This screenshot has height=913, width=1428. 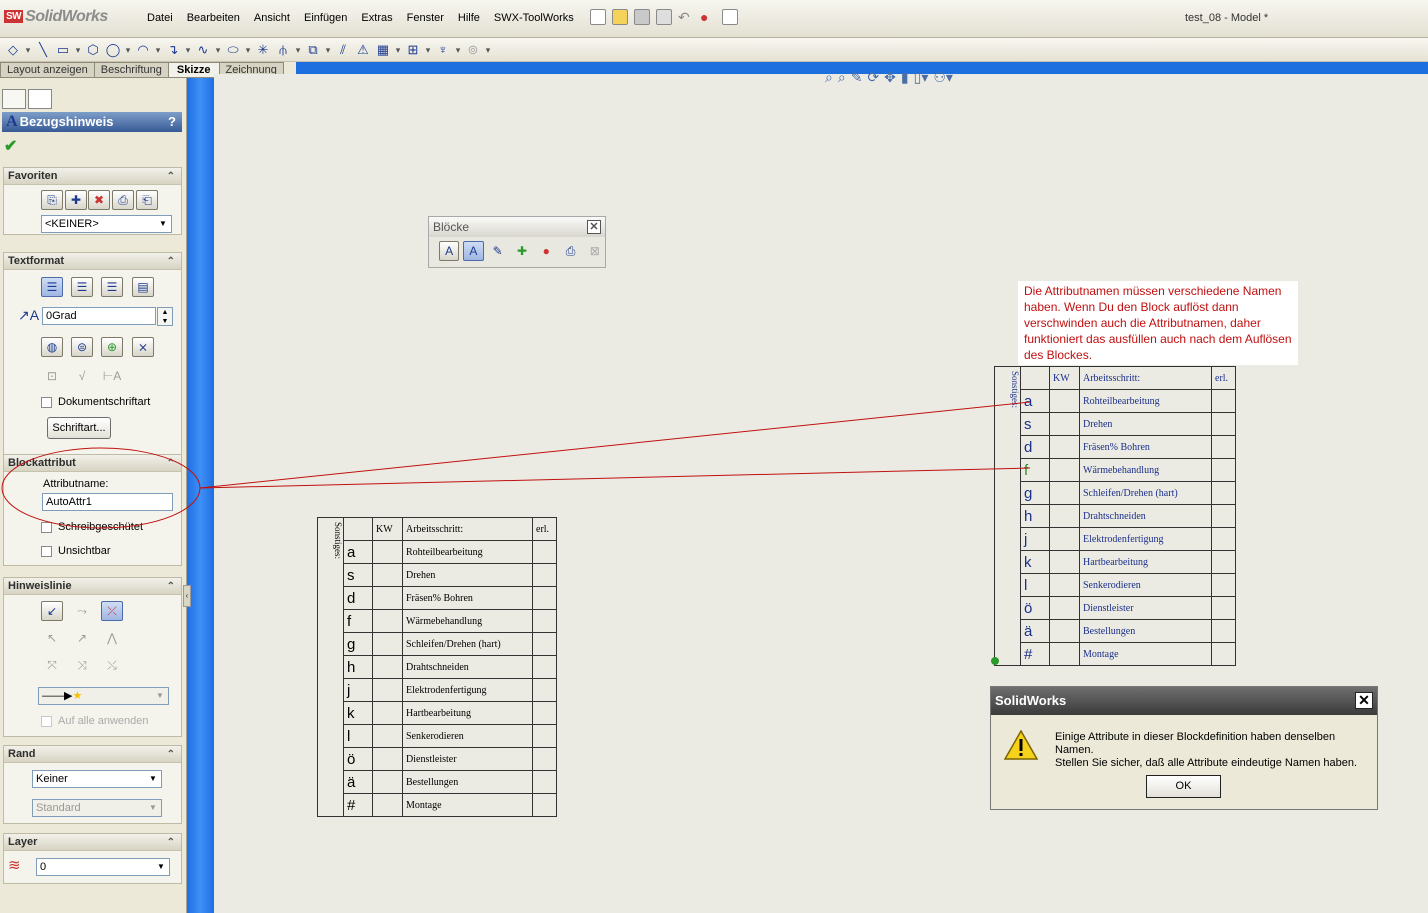 What do you see at coordinates (1035, 585) in the screenshot?
I see `row-letter: l` at bounding box center [1035, 585].